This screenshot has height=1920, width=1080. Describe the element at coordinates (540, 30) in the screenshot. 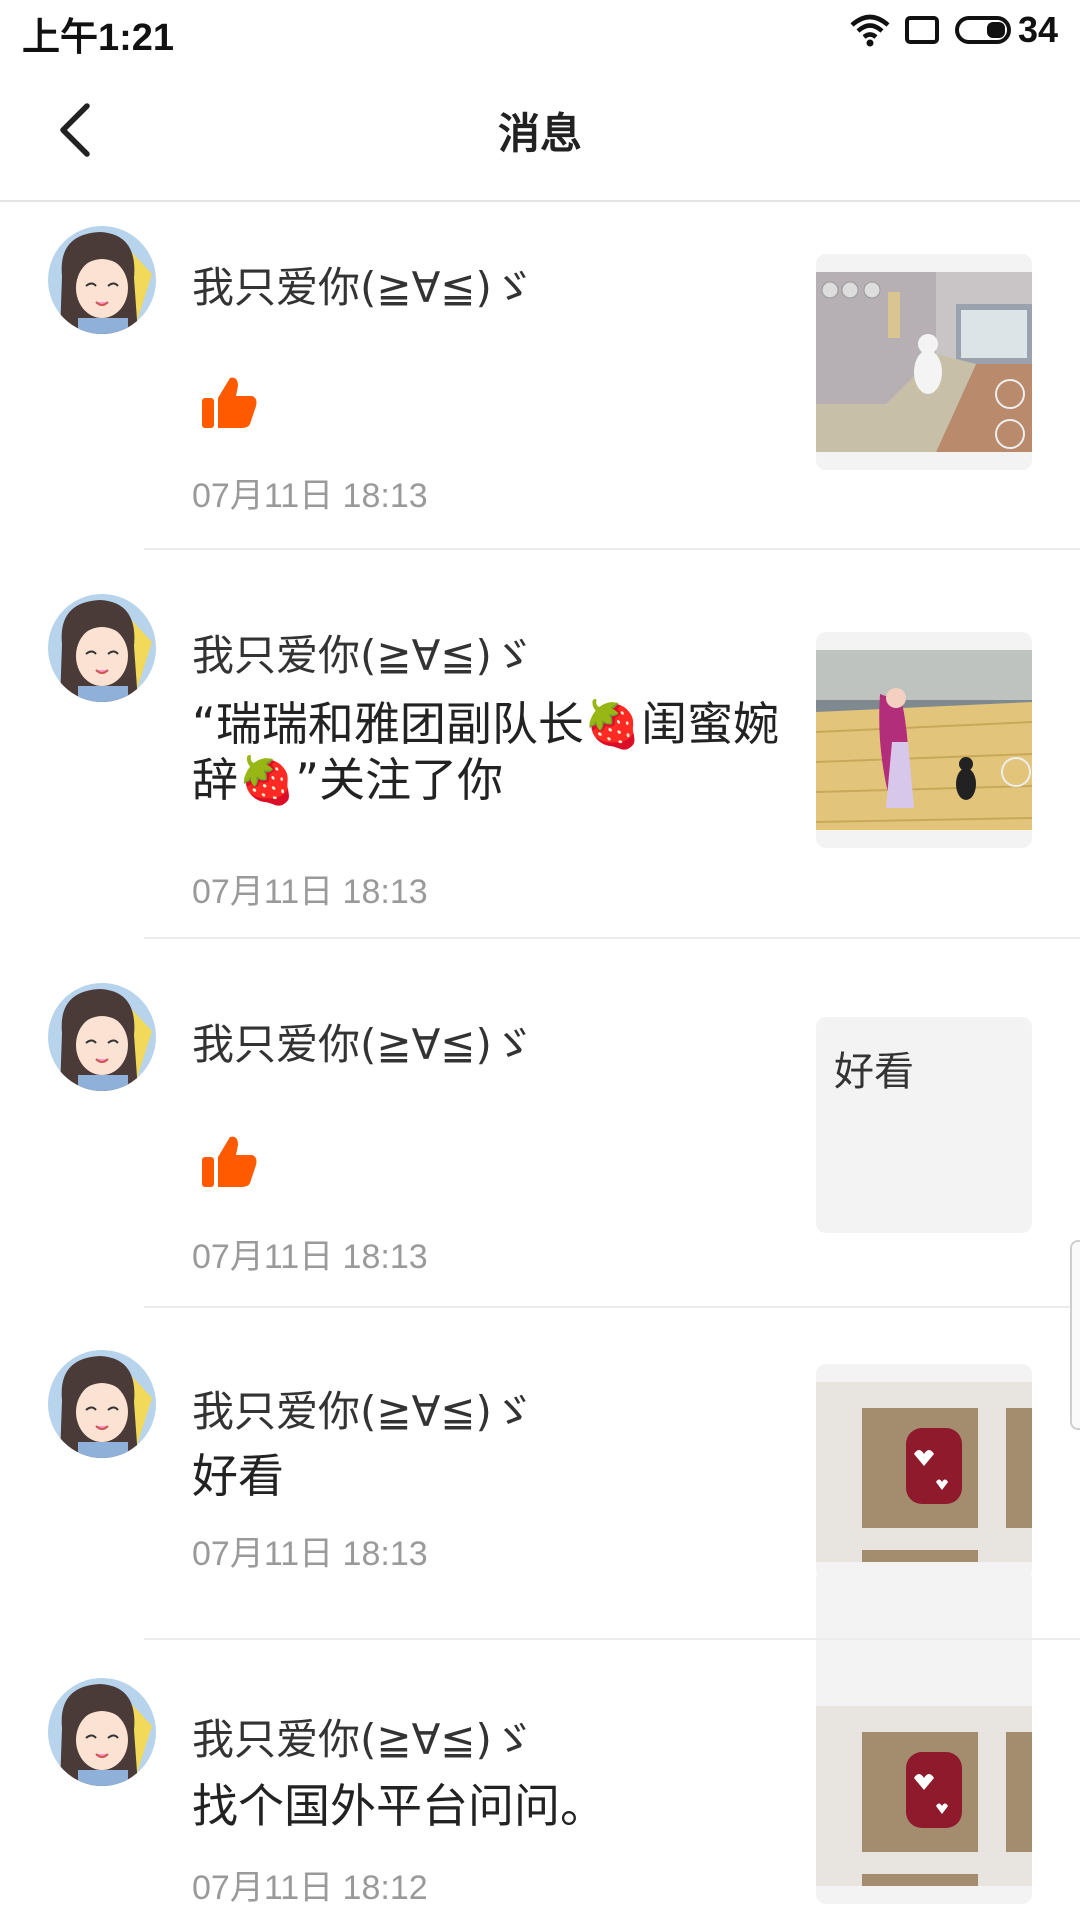

I see `status-bar: 上午1:21 34` at that location.